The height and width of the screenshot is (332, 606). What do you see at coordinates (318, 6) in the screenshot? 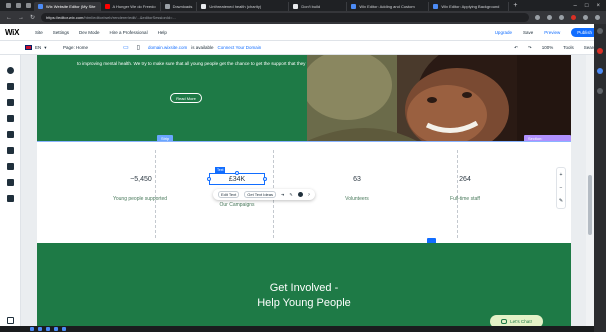
I see `browser-tab: Don't build` at bounding box center [318, 6].